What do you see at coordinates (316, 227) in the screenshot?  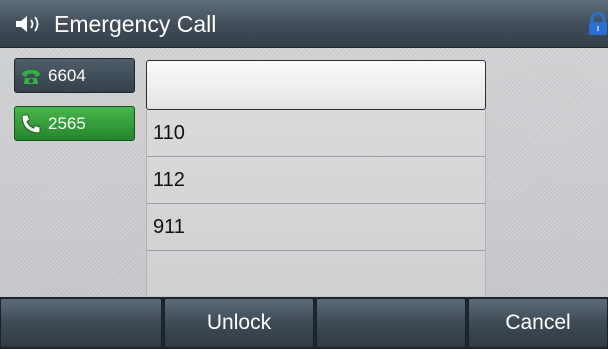 I see `list-item: 911` at bounding box center [316, 227].